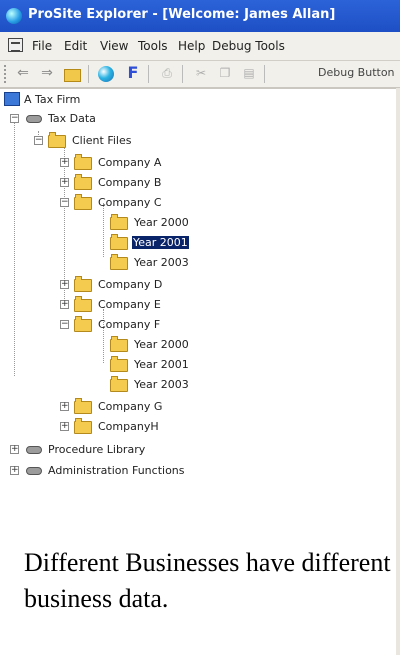 Image resolution: width=400 pixels, height=656 pixels. I want to click on menu-debug-tools: Debug Tools, so click(248, 46).